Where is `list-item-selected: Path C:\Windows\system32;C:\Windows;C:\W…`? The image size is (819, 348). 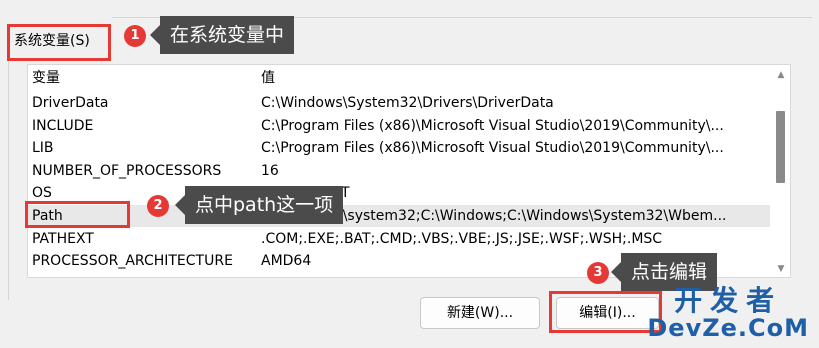 list-item-selected: Path C:\Windows\system32;C:\Windows;C:\W… is located at coordinates (399, 216).